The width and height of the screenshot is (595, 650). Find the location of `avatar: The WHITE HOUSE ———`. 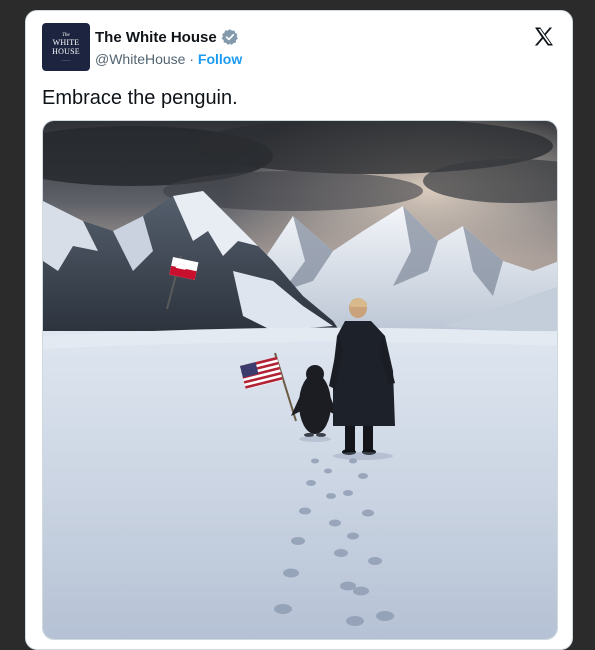

avatar: The WHITE HOUSE ——— is located at coordinates (66, 47).